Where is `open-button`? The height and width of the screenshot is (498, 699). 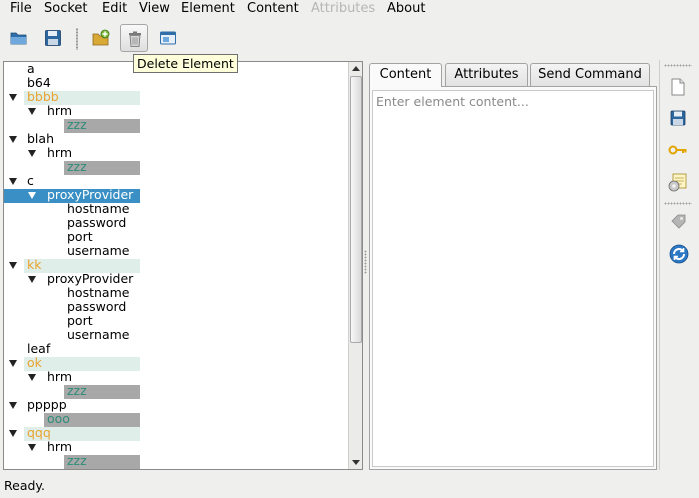
open-button is located at coordinates (19, 38).